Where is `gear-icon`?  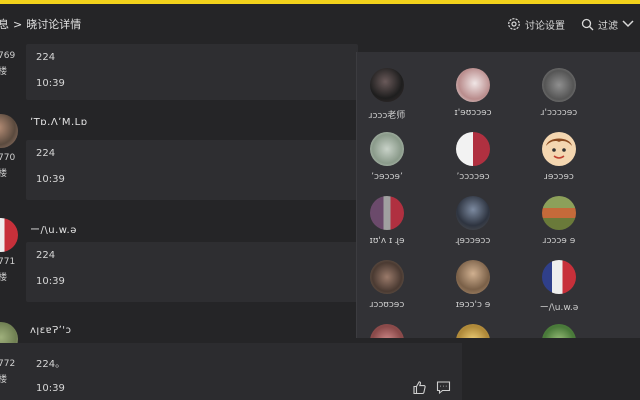
gear-icon is located at coordinates (514, 24).